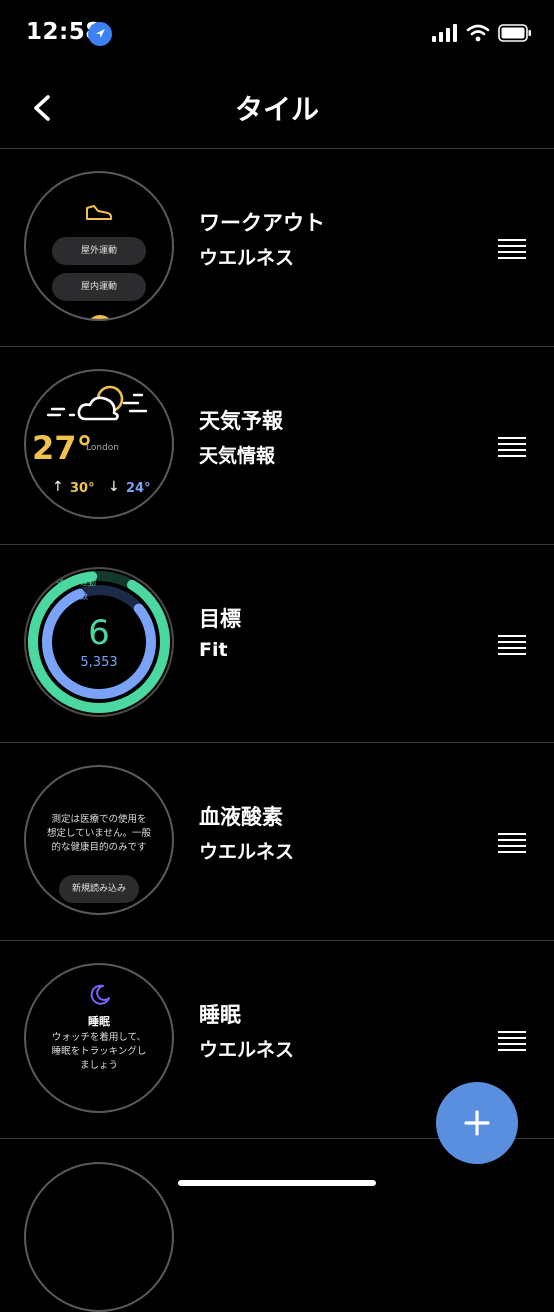  Describe the element at coordinates (99, 889) in the screenshot. I see `preview-new-reading-button: 新規読み込み` at that location.